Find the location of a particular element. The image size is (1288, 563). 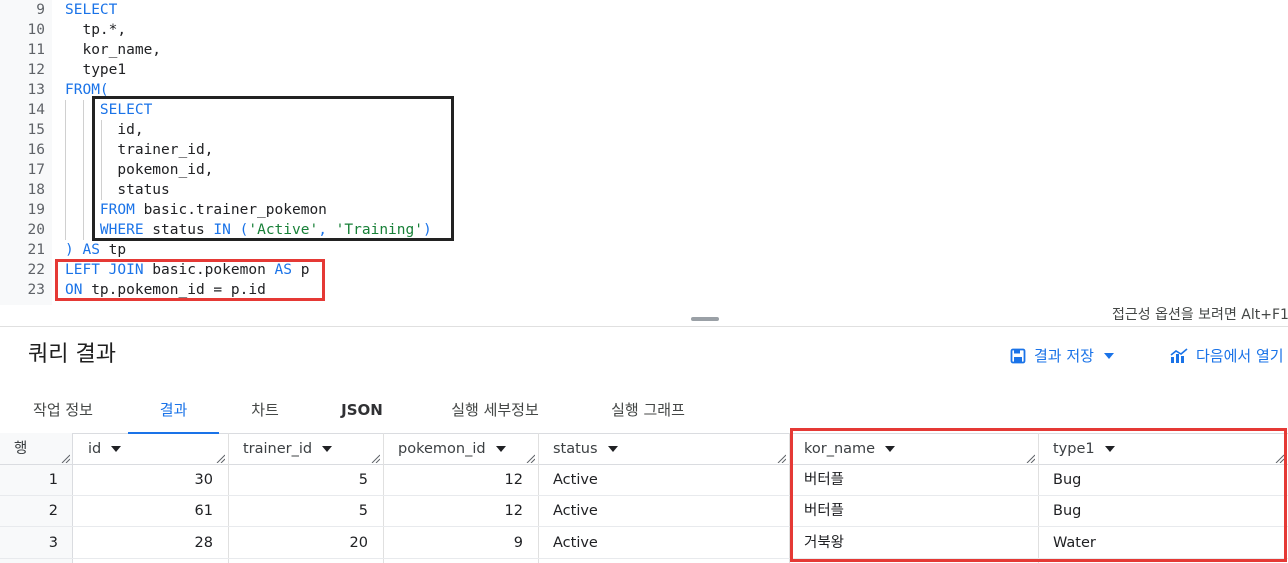

column-header-id: id is located at coordinates (105, 449).